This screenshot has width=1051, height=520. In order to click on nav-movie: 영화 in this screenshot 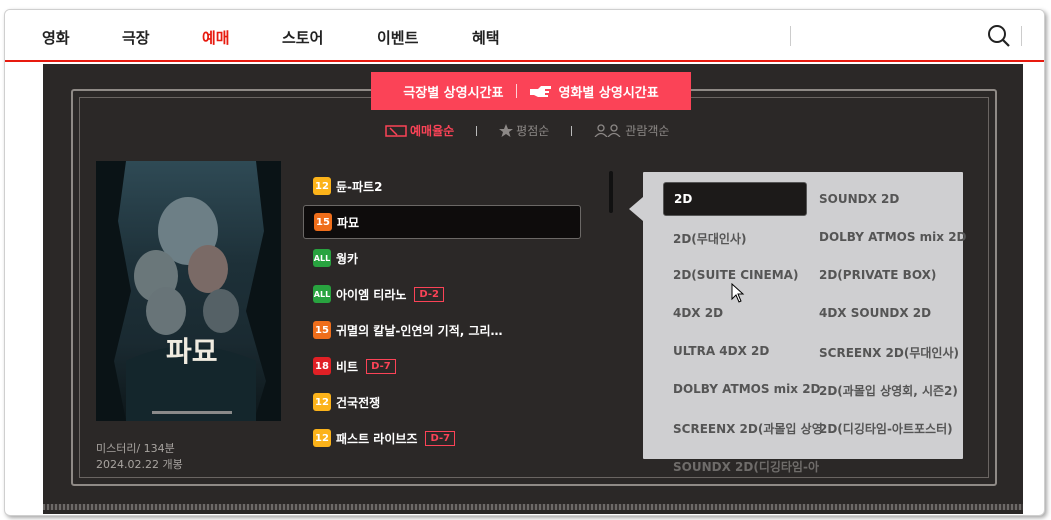, I will do `click(56, 37)`.